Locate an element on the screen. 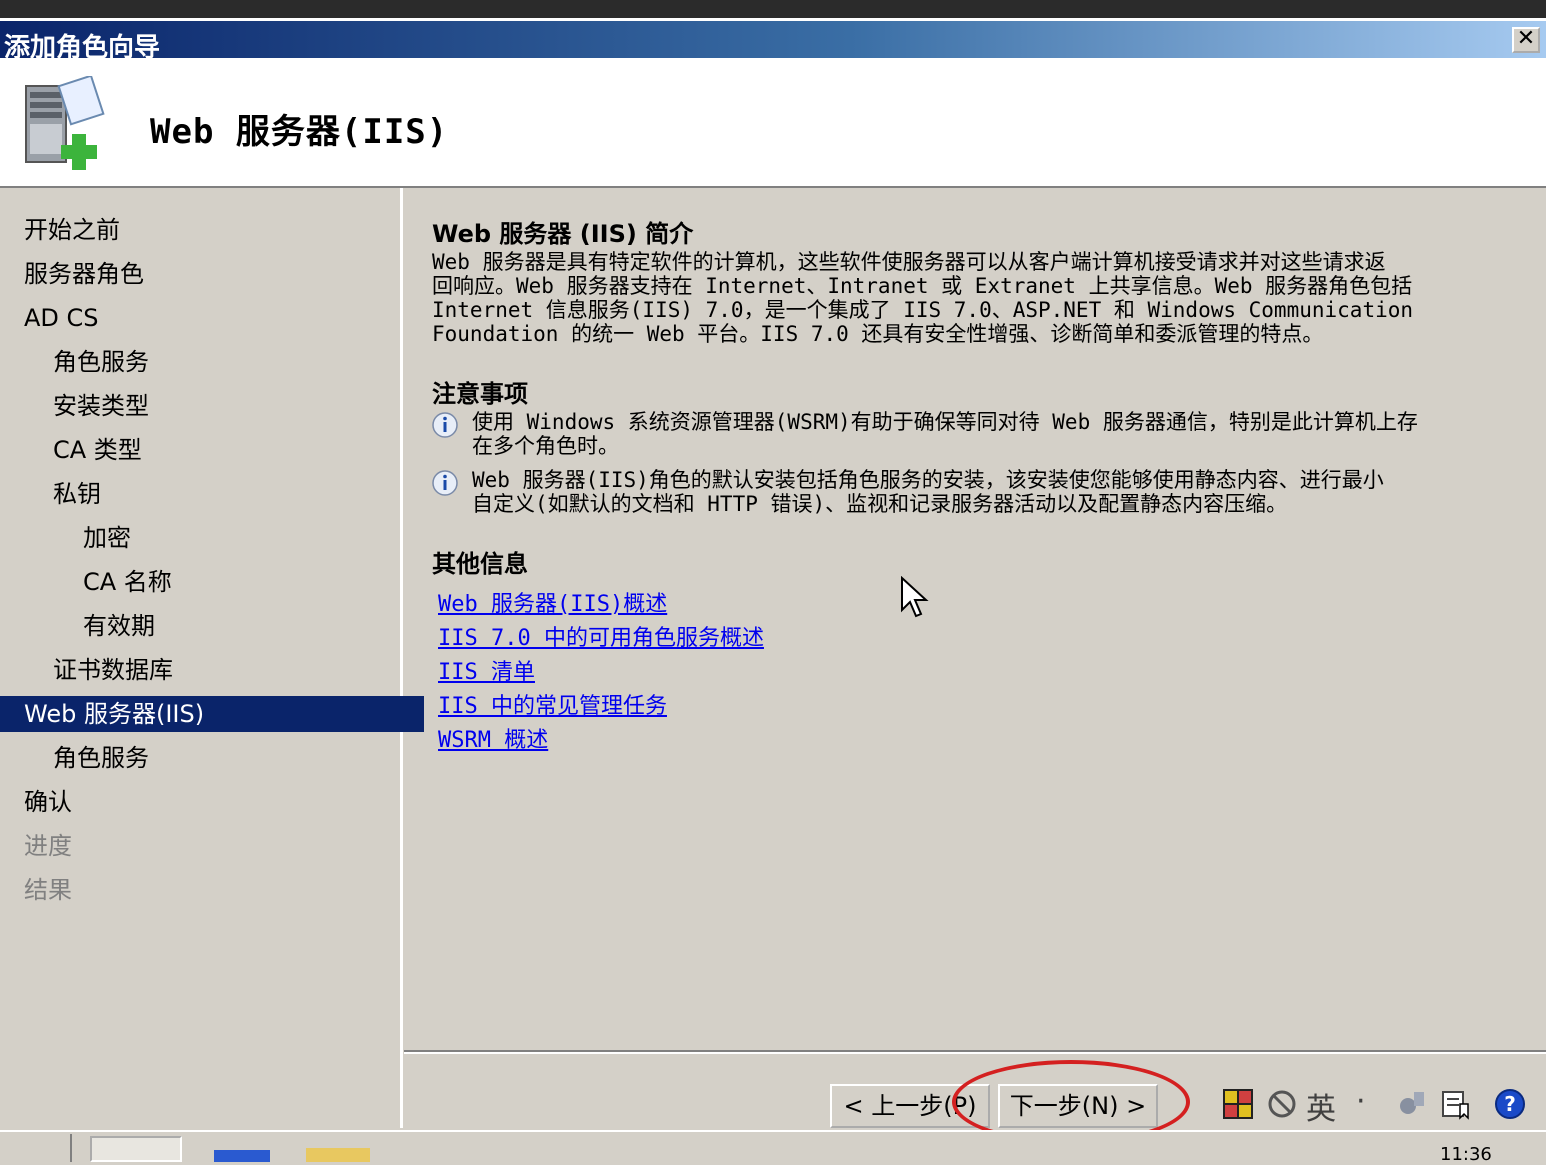  taskbar-server-manager-button is located at coordinates (136, 1149).